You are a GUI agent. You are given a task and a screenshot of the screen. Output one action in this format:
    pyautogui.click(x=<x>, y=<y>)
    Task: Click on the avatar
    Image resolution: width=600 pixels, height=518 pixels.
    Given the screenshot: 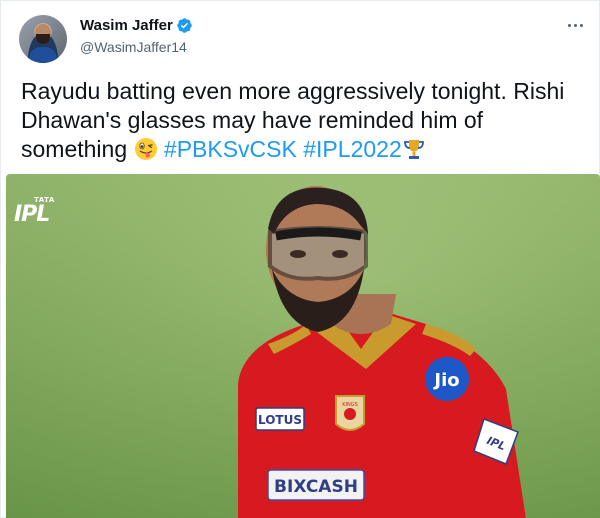 What is the action you would take?
    pyautogui.click(x=43, y=39)
    